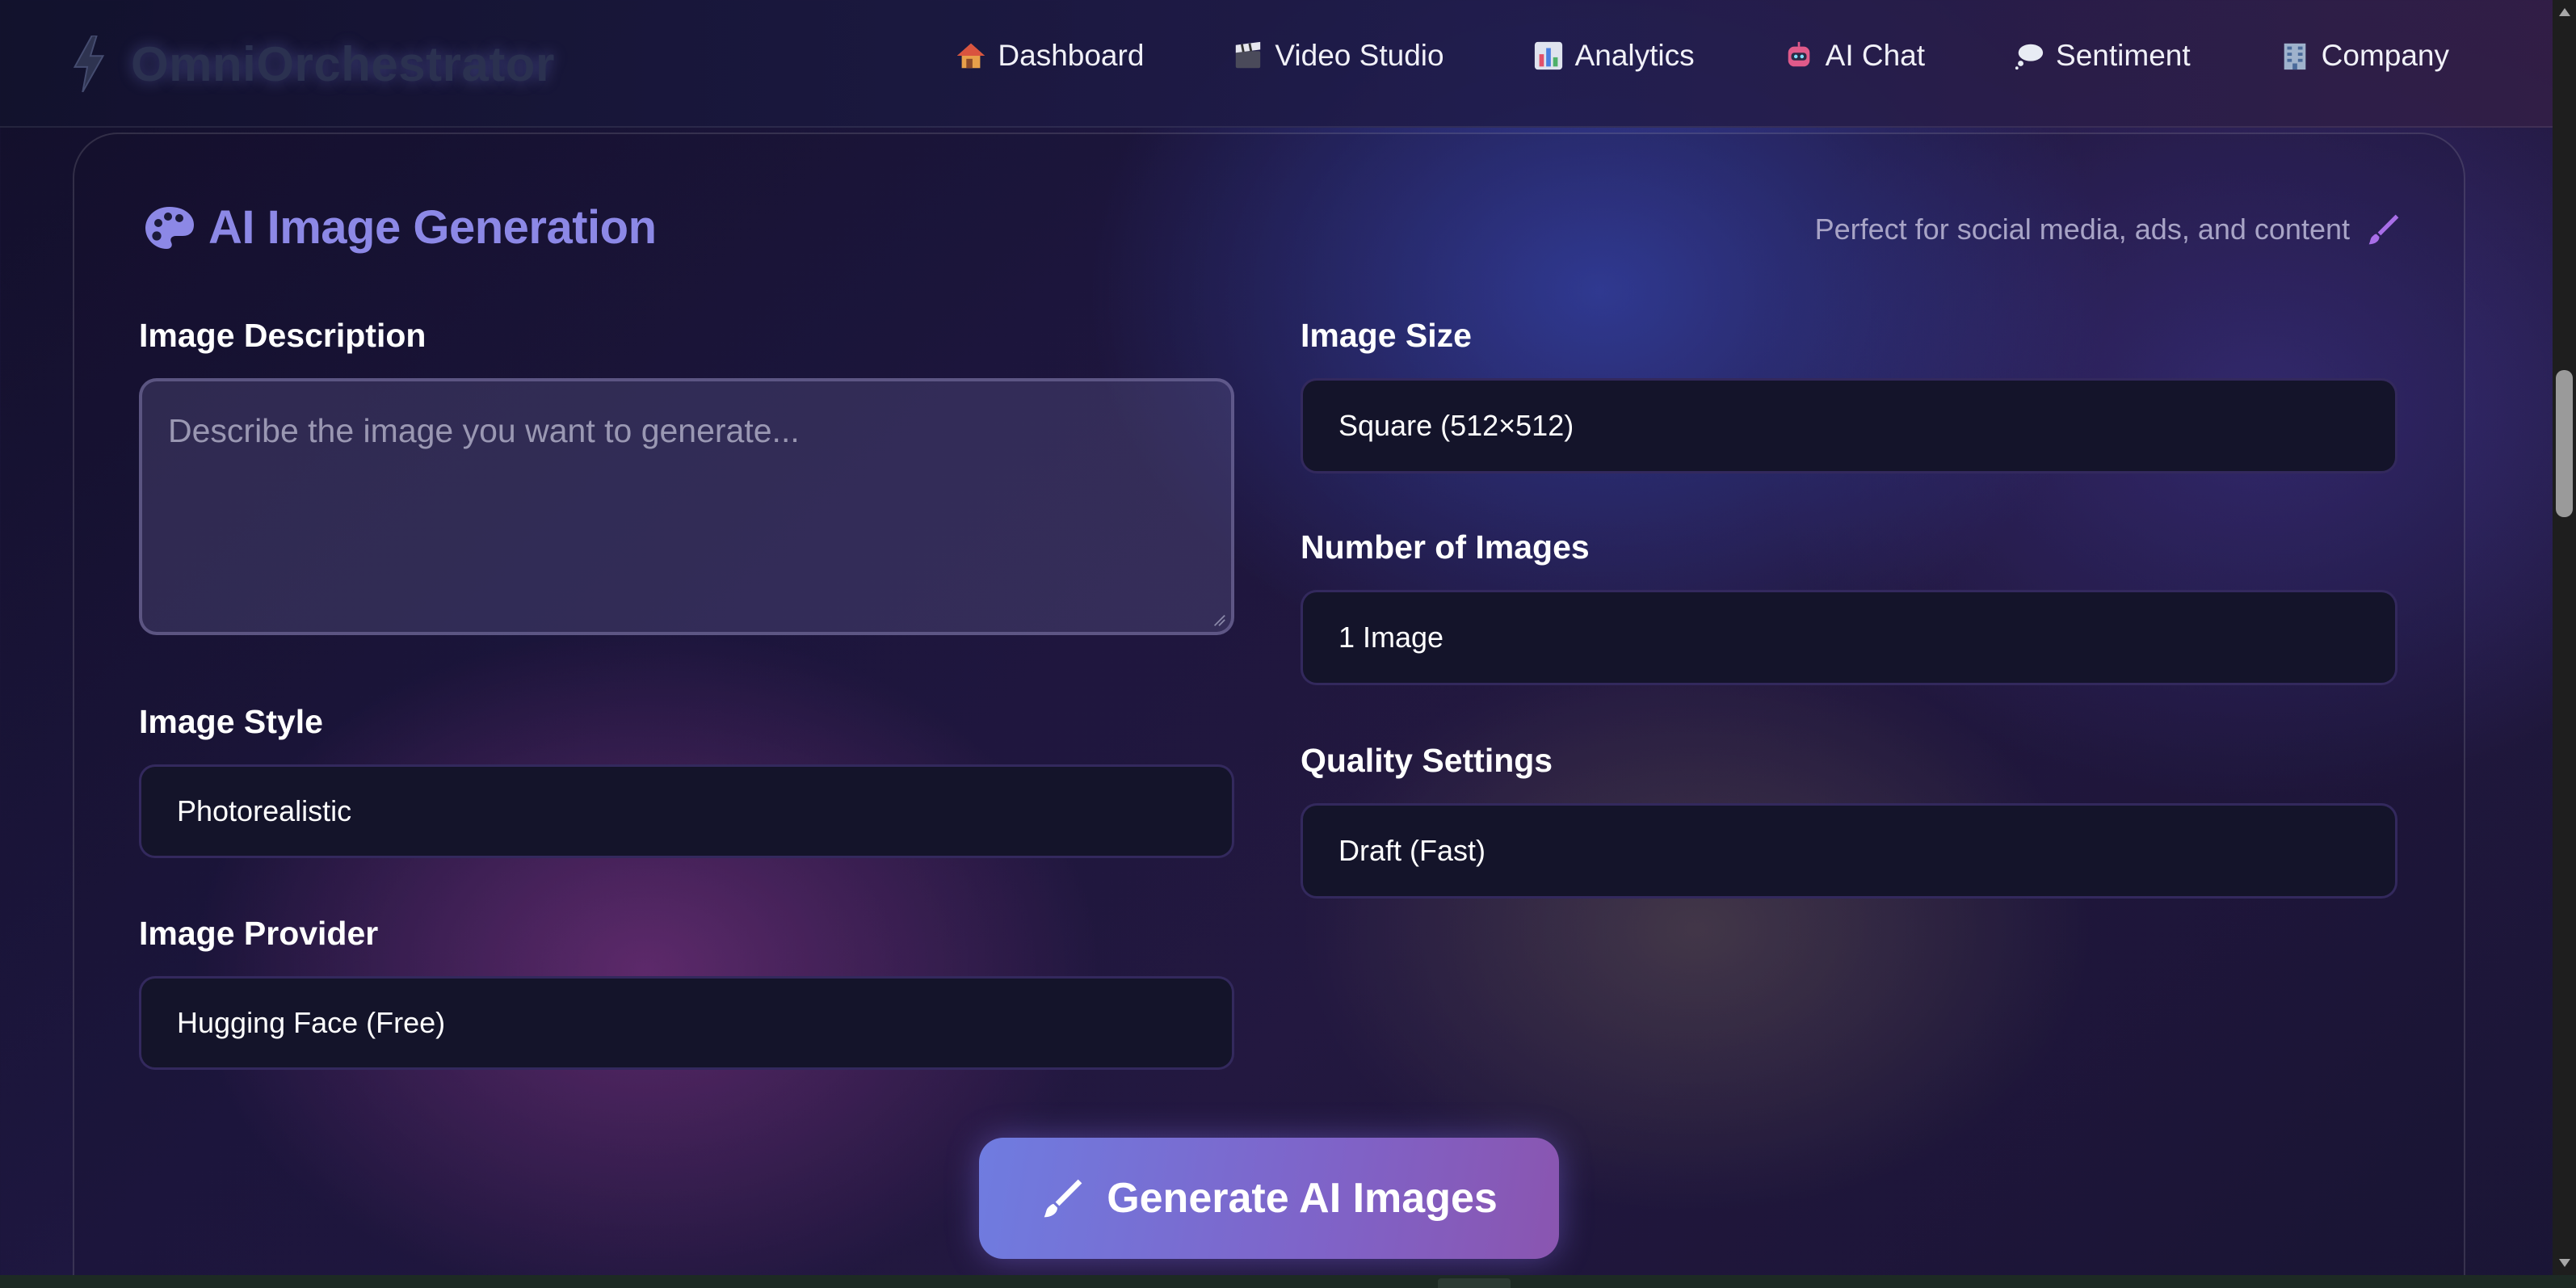 The height and width of the screenshot is (1288, 2576). I want to click on nav-label: Analytics, so click(1635, 55).